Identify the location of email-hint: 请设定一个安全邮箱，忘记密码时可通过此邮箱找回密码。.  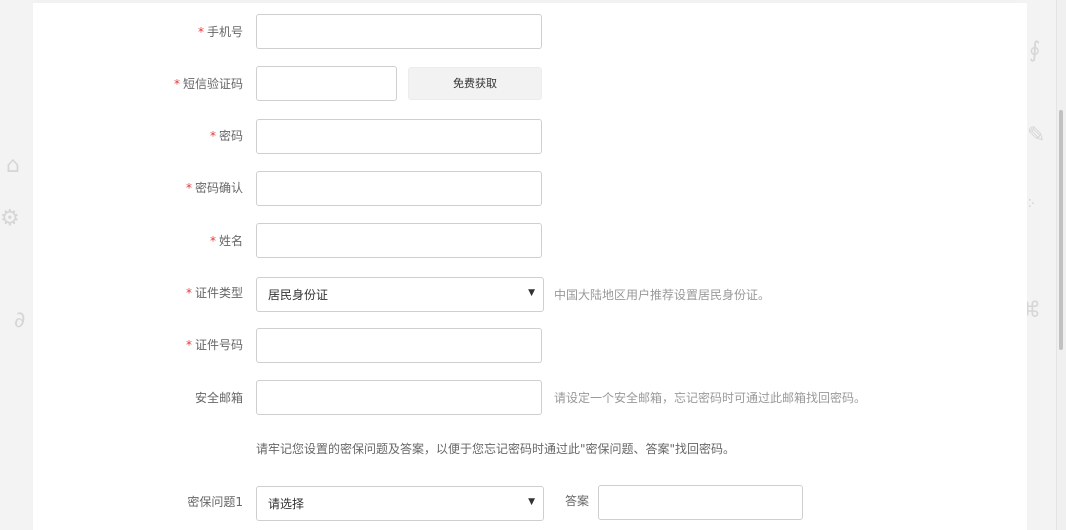
(710, 398).